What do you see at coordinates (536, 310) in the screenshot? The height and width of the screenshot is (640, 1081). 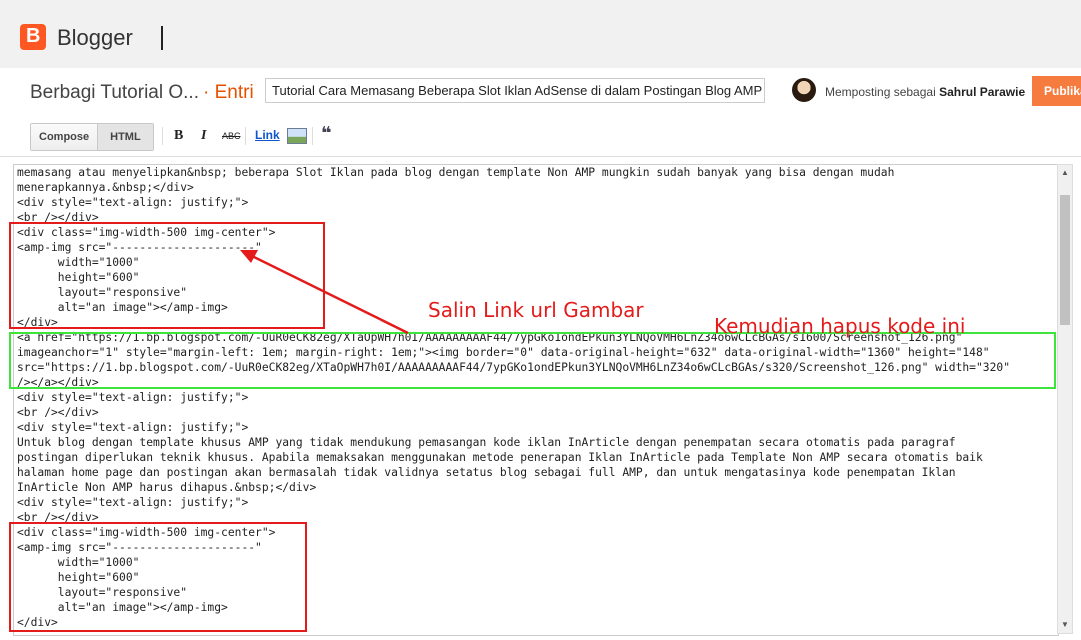 I see `annotation-copy-link: Salin Link url Gambar` at bounding box center [536, 310].